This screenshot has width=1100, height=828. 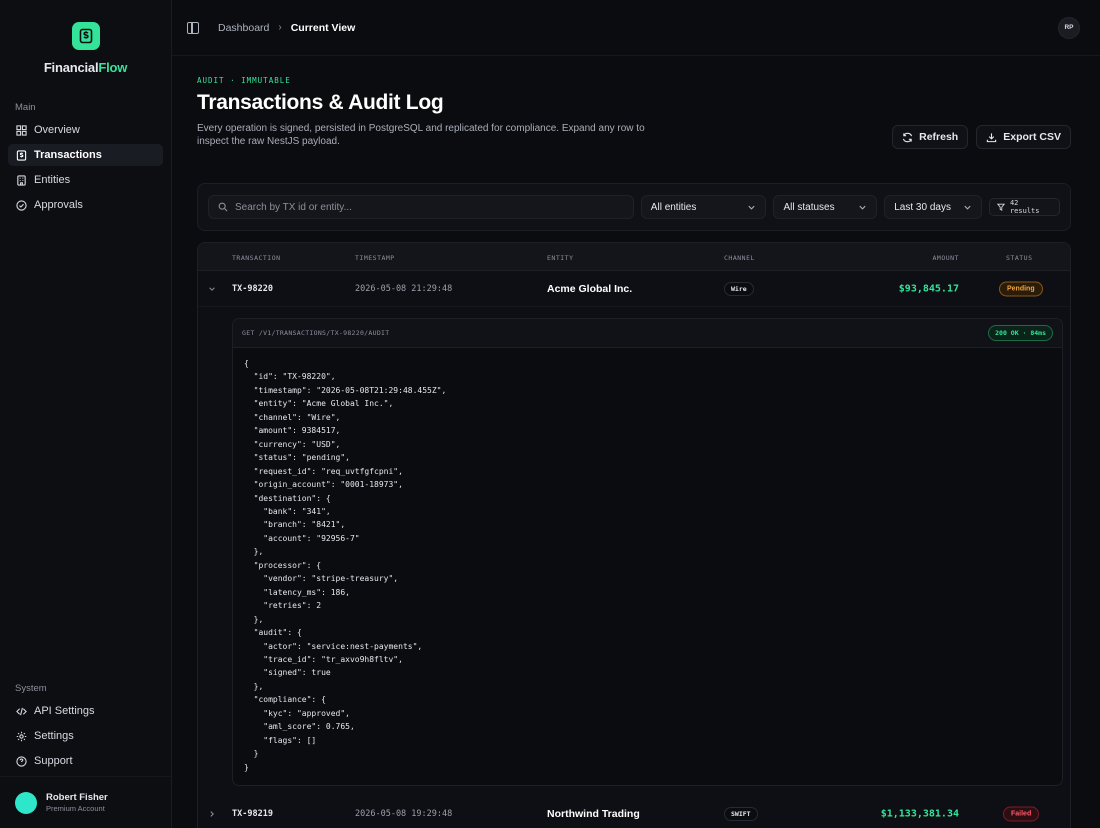 I want to click on transaction-entity: Acme Global Inc., so click(x=590, y=288).